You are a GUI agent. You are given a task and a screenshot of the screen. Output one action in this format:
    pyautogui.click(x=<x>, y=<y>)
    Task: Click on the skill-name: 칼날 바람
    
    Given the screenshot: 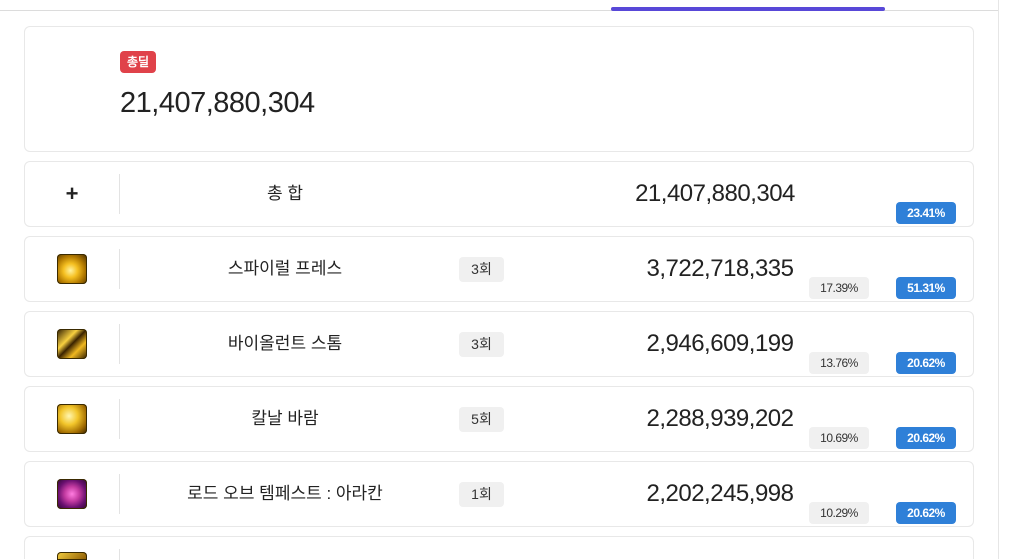 What is the action you would take?
    pyautogui.click(x=285, y=418)
    